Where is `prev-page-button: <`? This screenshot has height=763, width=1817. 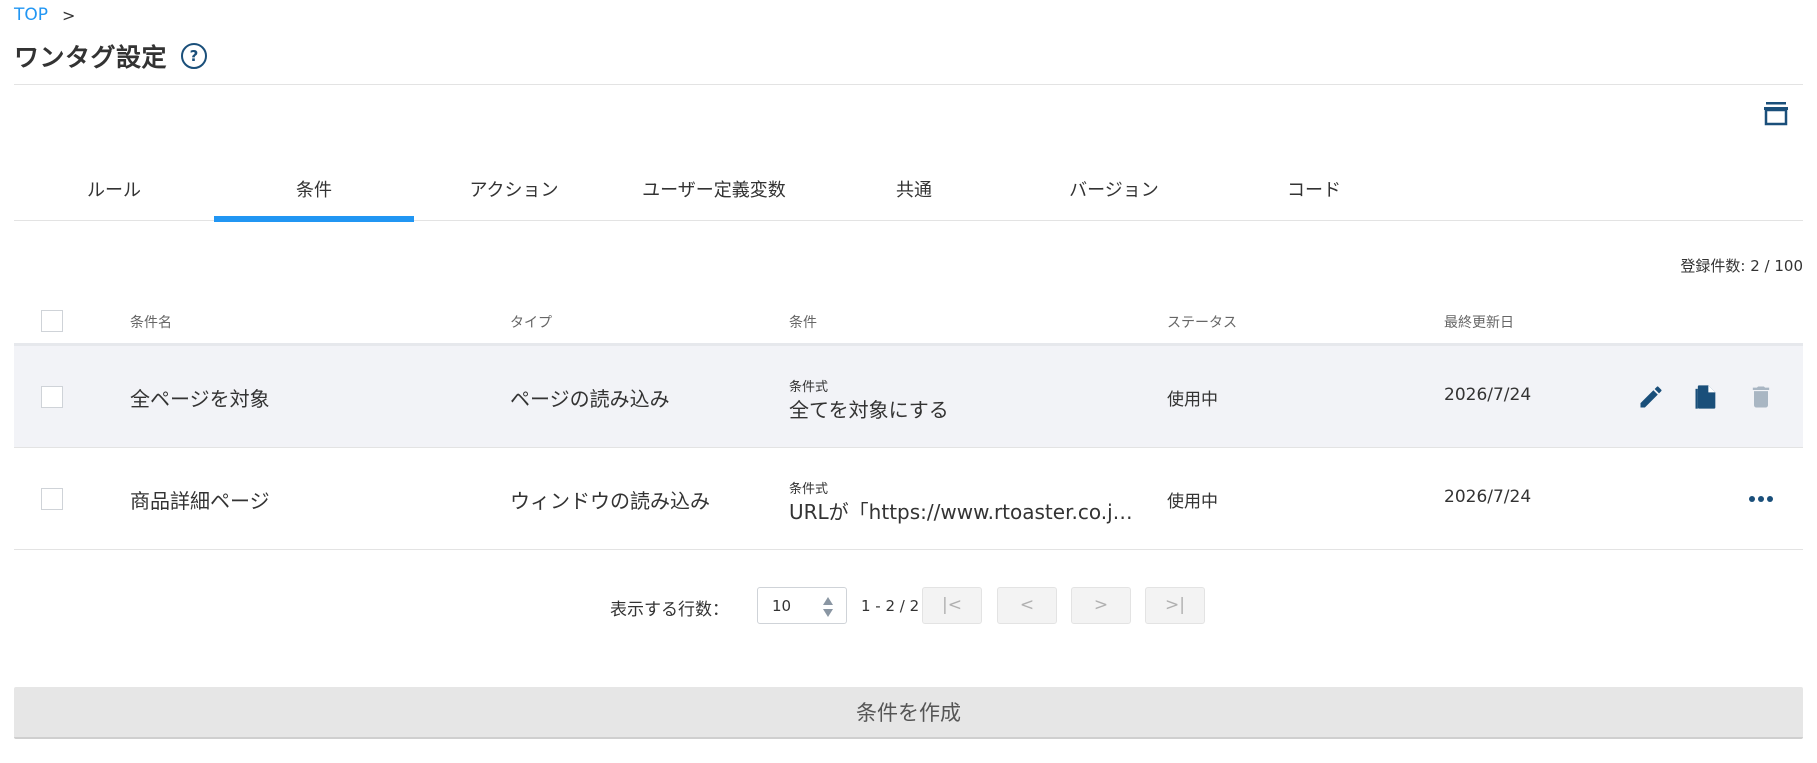 prev-page-button: < is located at coordinates (1027, 605).